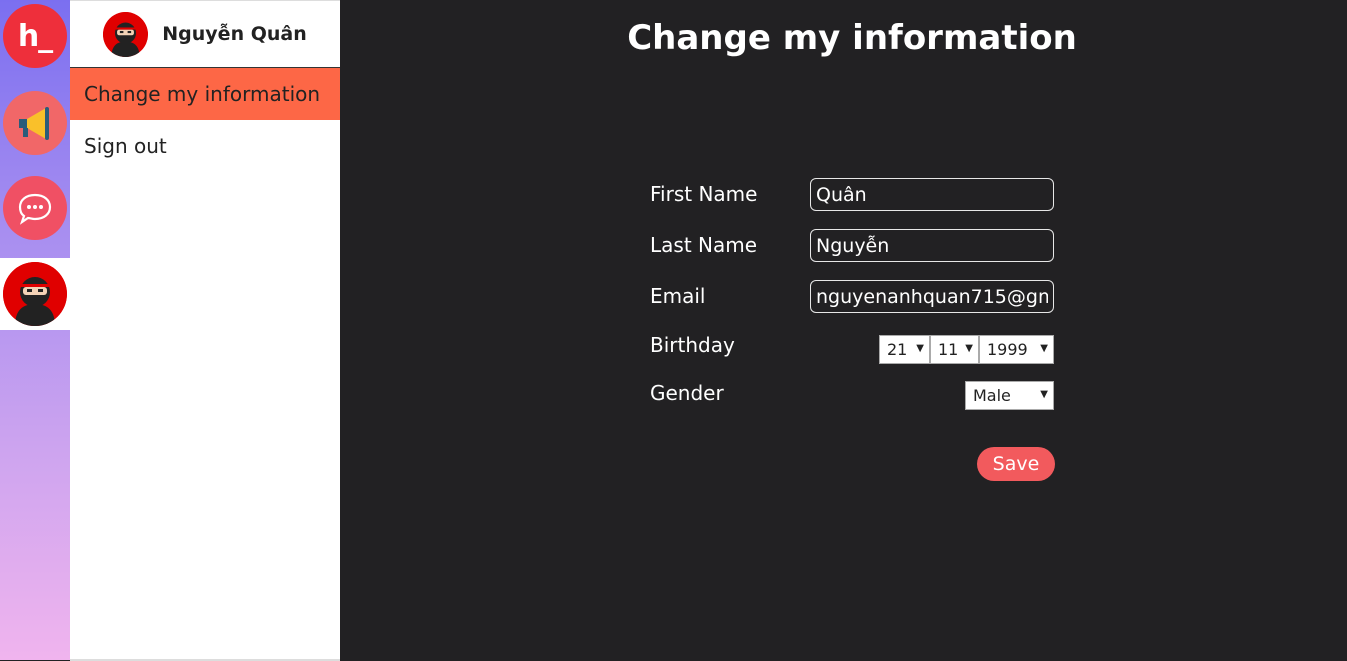 The height and width of the screenshot is (661, 1347). I want to click on gender-row: Gender Male ▼, so click(852, 404).